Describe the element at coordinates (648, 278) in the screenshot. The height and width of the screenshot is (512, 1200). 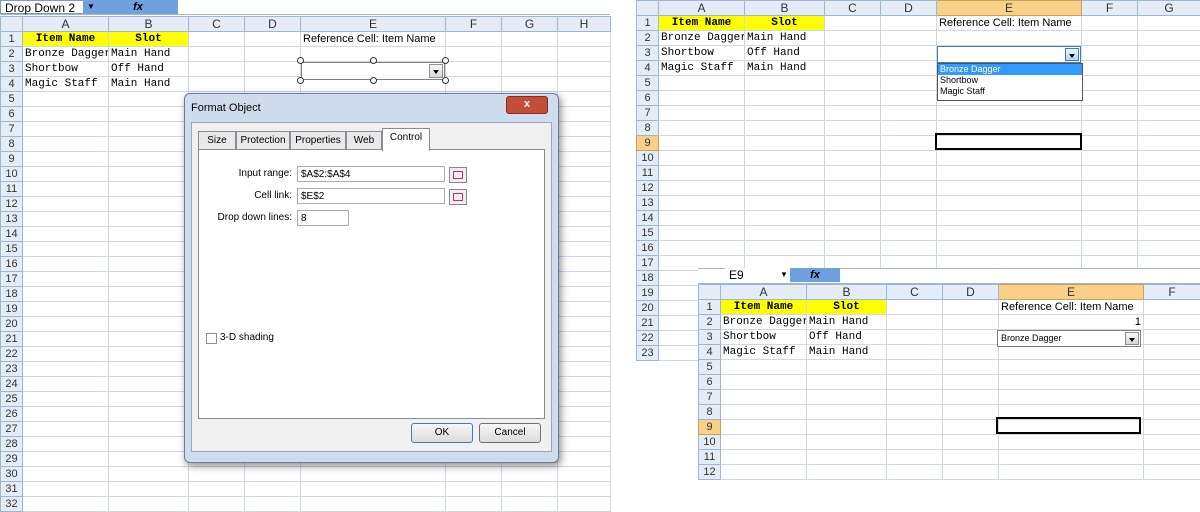
I see `row-header: 18` at that location.